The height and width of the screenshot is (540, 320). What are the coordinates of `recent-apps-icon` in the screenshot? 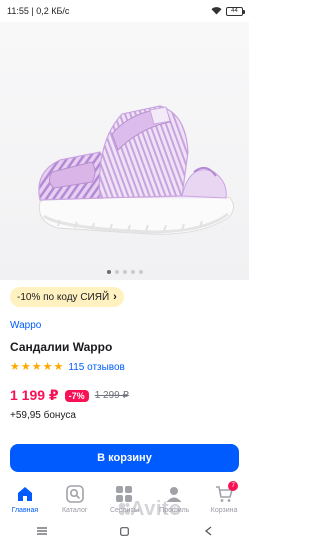 It's located at (42, 531).